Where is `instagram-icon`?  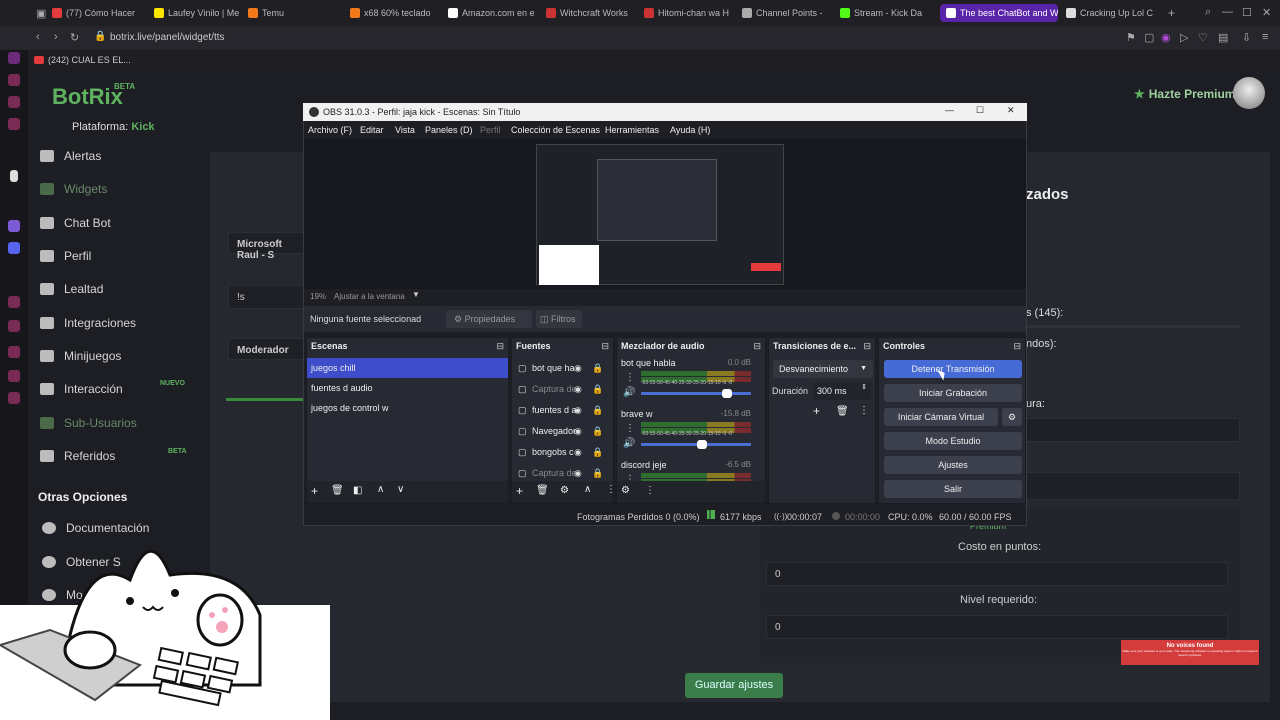 instagram-icon is located at coordinates (14, 80).